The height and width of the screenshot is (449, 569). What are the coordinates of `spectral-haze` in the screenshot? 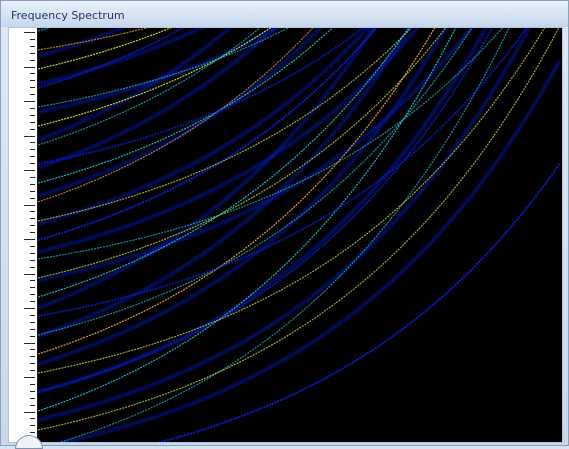 It's located at (159, 71).